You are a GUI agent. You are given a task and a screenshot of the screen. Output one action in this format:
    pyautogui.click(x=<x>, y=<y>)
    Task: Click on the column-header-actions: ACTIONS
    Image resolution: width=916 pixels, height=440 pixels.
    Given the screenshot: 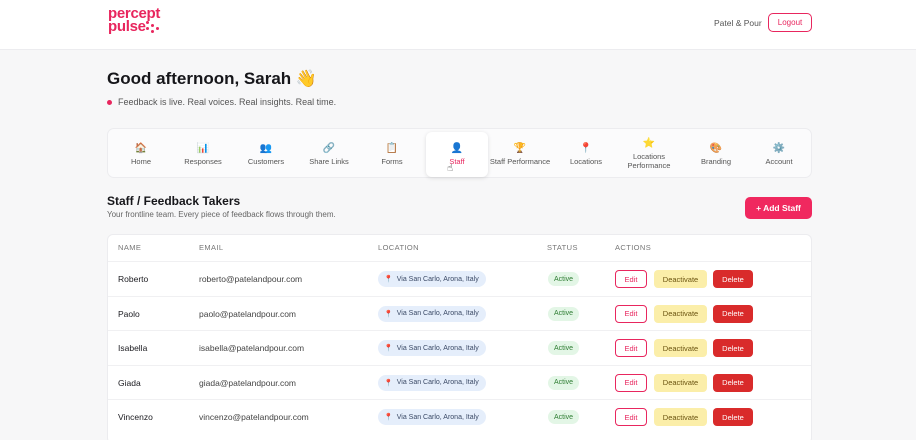 What is the action you would take?
    pyautogui.click(x=633, y=247)
    